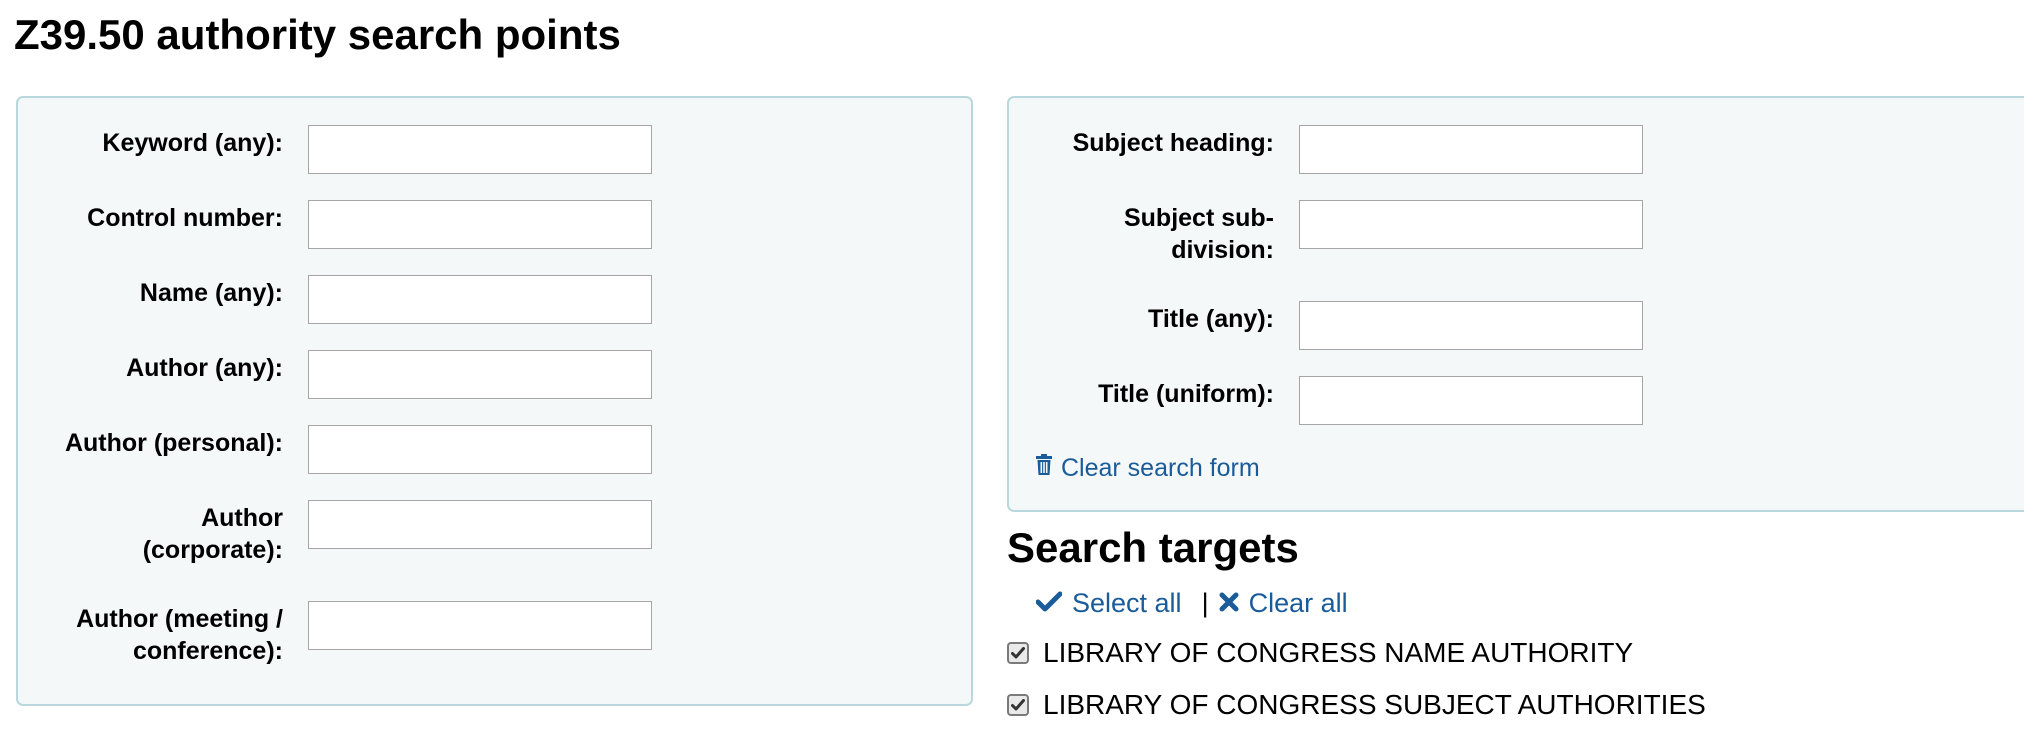 The height and width of the screenshot is (753, 2024). I want to click on name-any-label: Name (any):, so click(211, 293).